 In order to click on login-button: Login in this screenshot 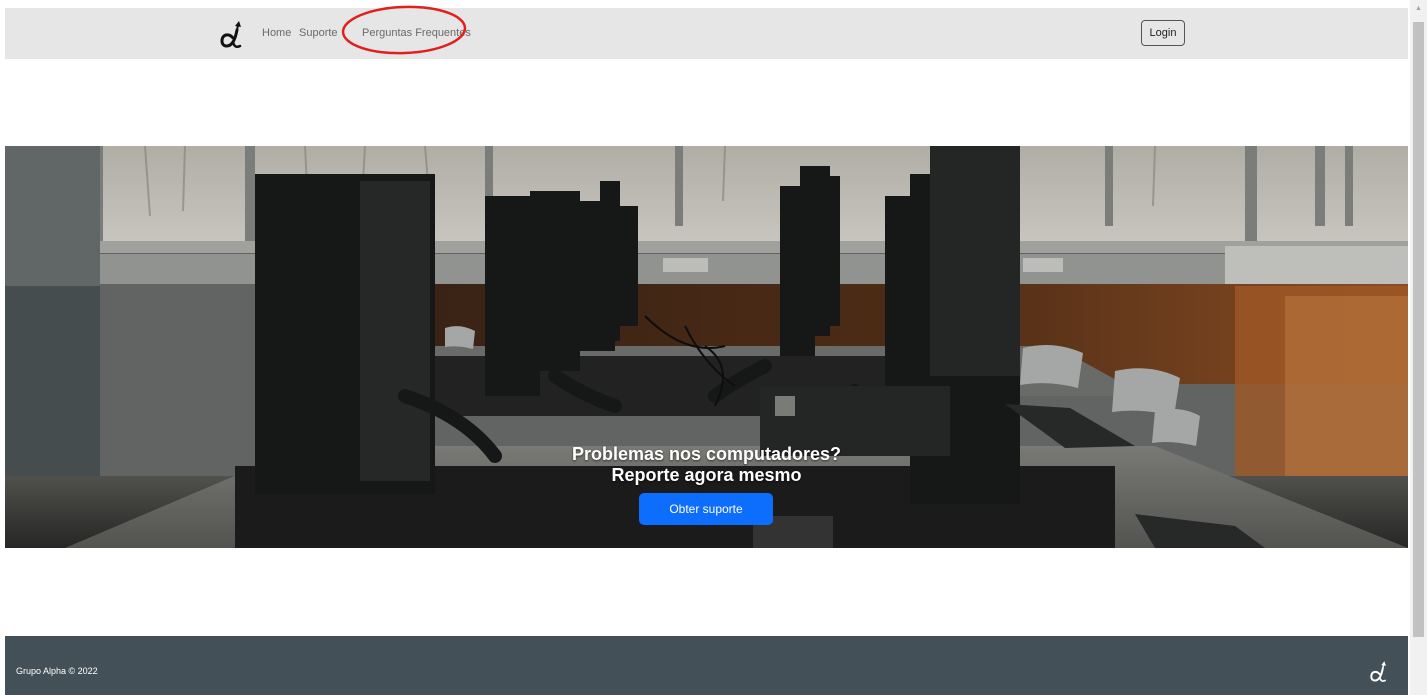, I will do `click(1163, 33)`.